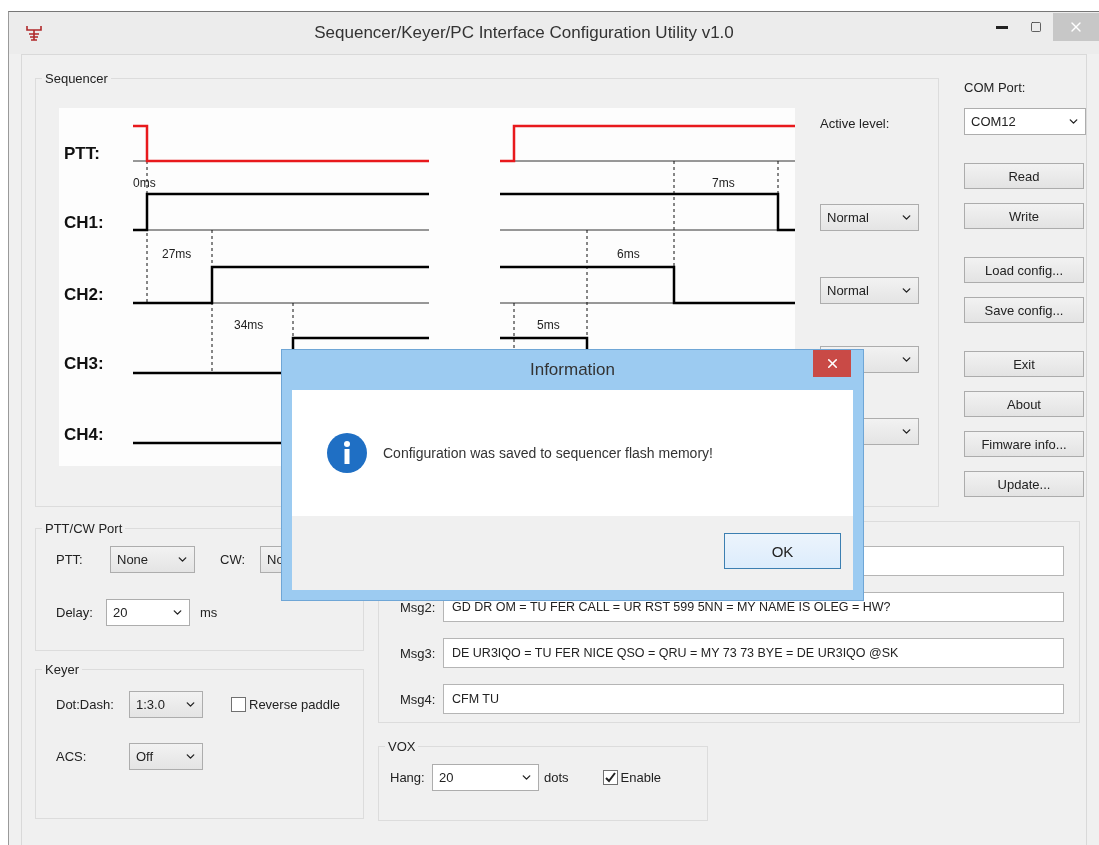 This screenshot has width=1099, height=845. Describe the element at coordinates (84, 528) in the screenshot. I see `group-title: PTT/CW Port` at that location.